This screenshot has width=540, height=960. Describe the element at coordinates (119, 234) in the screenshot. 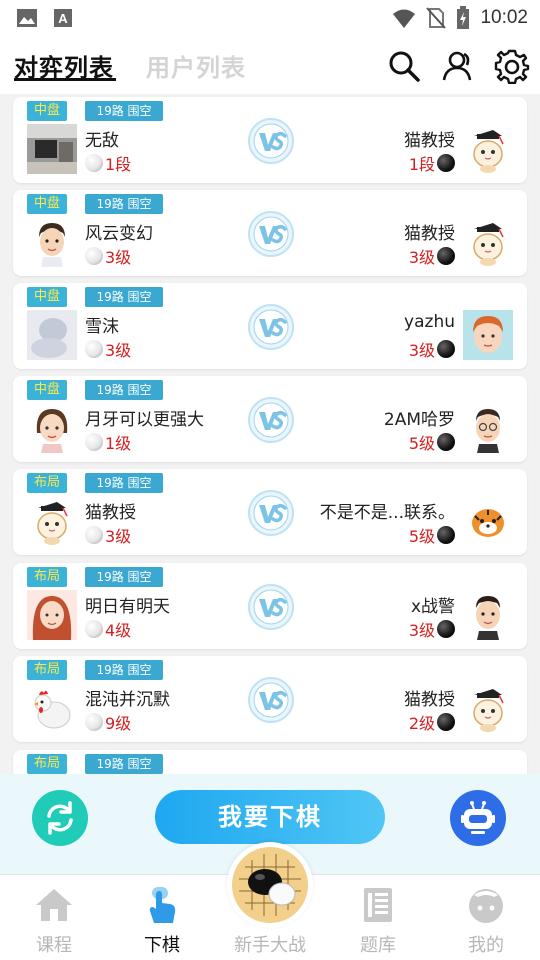

I see `left-player-name: 风云变幻` at that location.